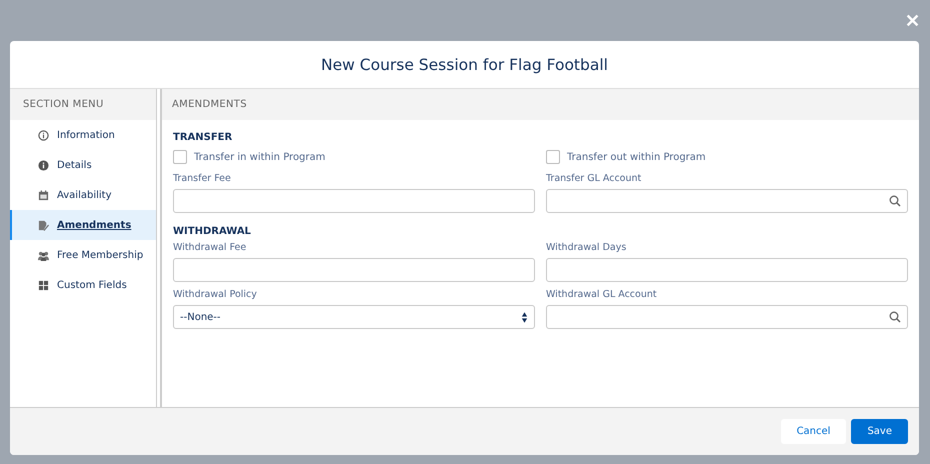 The width and height of the screenshot is (930, 464). Describe the element at coordinates (215, 295) in the screenshot. I see `field-label: Withdrawal Policy` at that location.